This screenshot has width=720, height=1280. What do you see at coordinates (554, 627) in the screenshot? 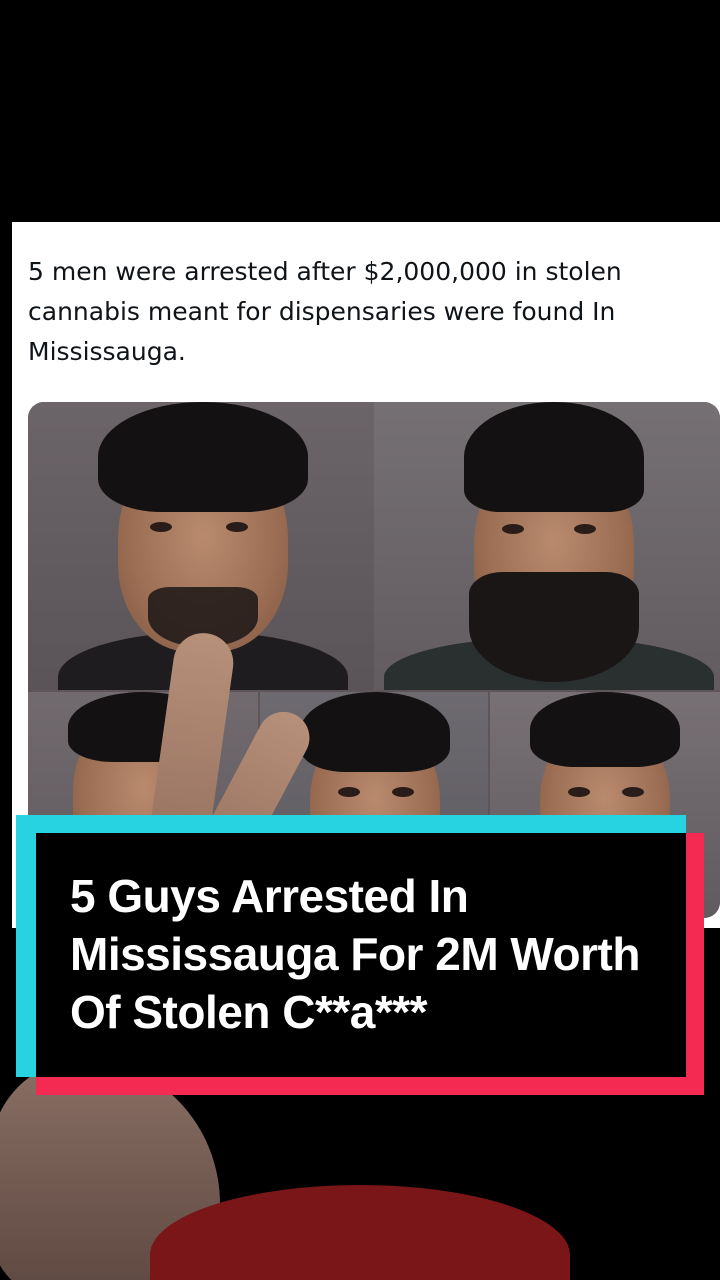
I see `beard` at bounding box center [554, 627].